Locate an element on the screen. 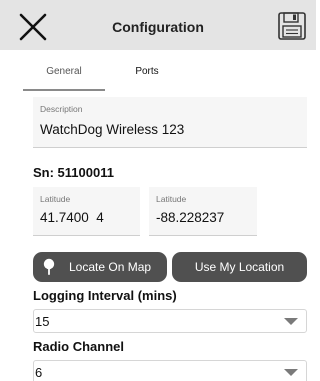 The image size is (320, 381). logging-interval-value: 15 is located at coordinates (42, 321).